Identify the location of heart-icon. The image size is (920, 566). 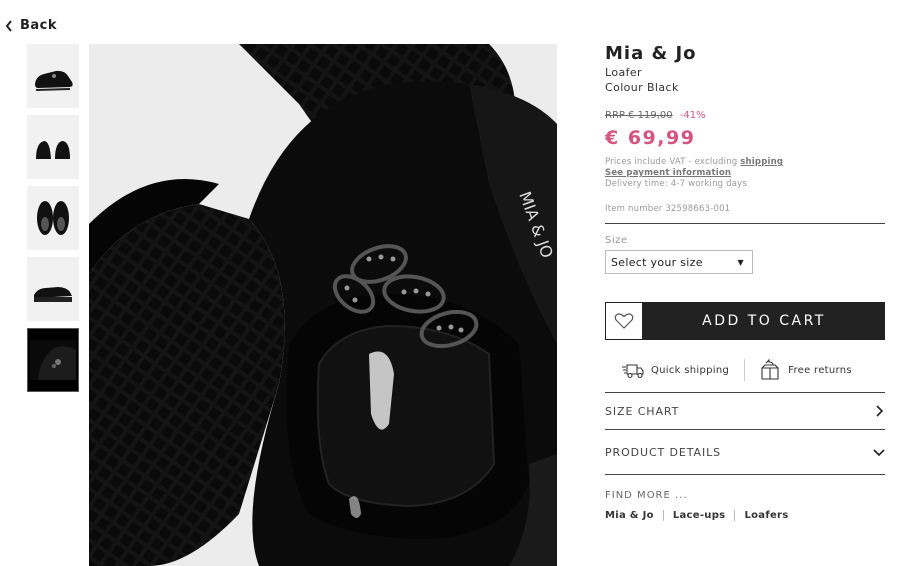
(624, 321).